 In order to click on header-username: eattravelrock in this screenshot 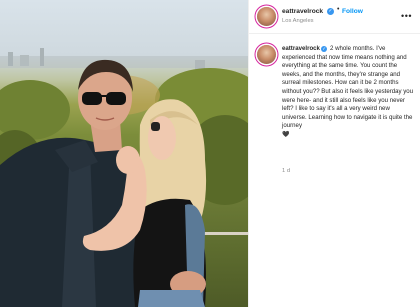, I will do `click(302, 11)`.